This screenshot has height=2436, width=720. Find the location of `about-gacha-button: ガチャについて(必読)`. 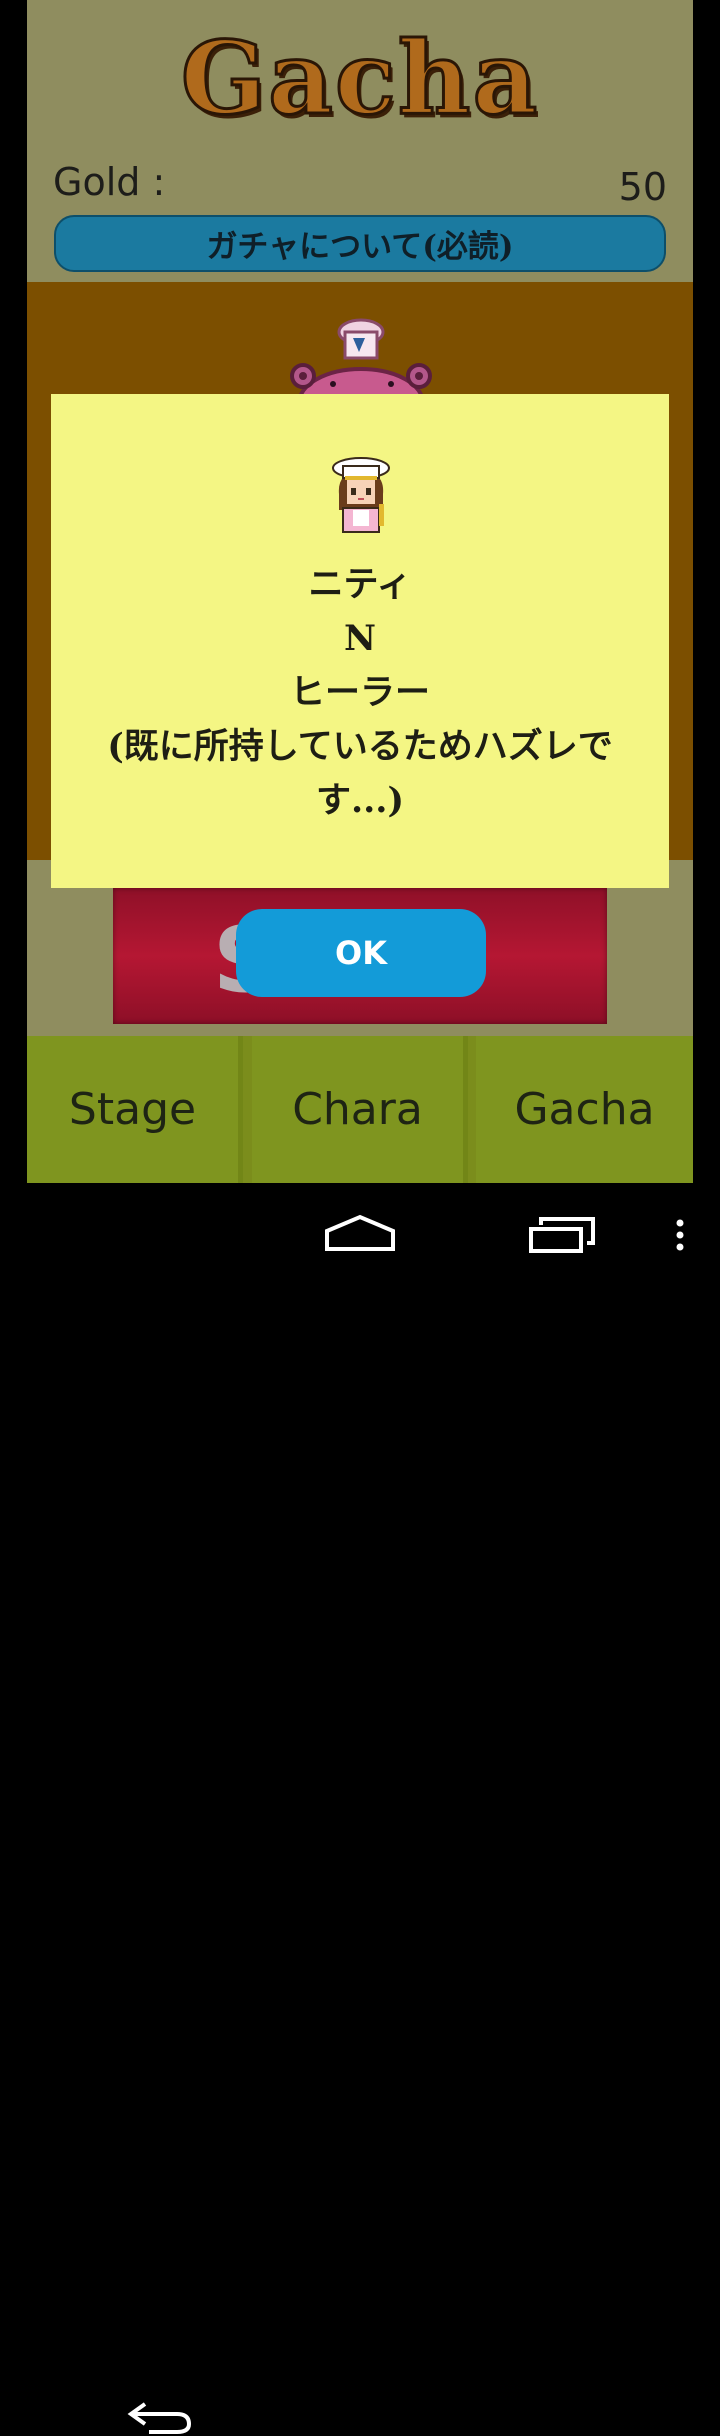

about-gacha-button: ガチャについて(必読) is located at coordinates (360, 243).